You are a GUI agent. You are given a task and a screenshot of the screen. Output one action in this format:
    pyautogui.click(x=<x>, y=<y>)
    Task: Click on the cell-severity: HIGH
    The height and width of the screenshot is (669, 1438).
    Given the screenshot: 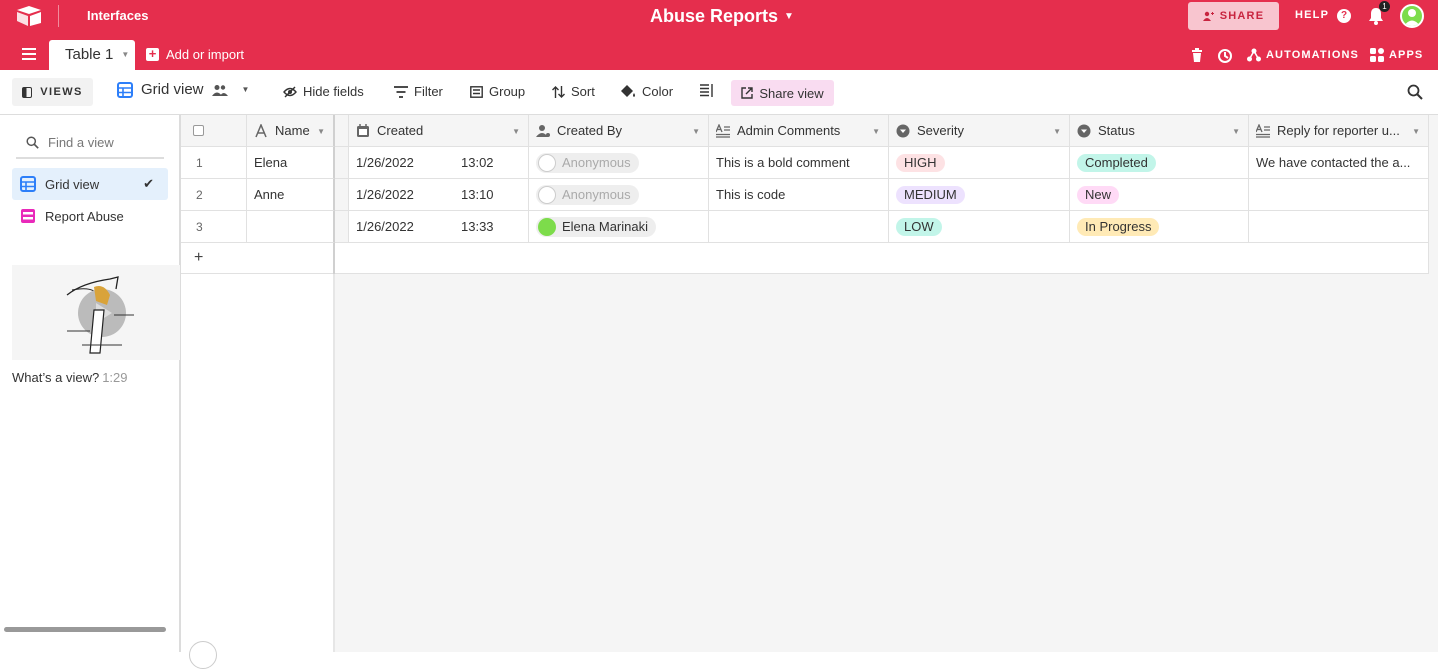 What is the action you would take?
    pyautogui.click(x=979, y=163)
    